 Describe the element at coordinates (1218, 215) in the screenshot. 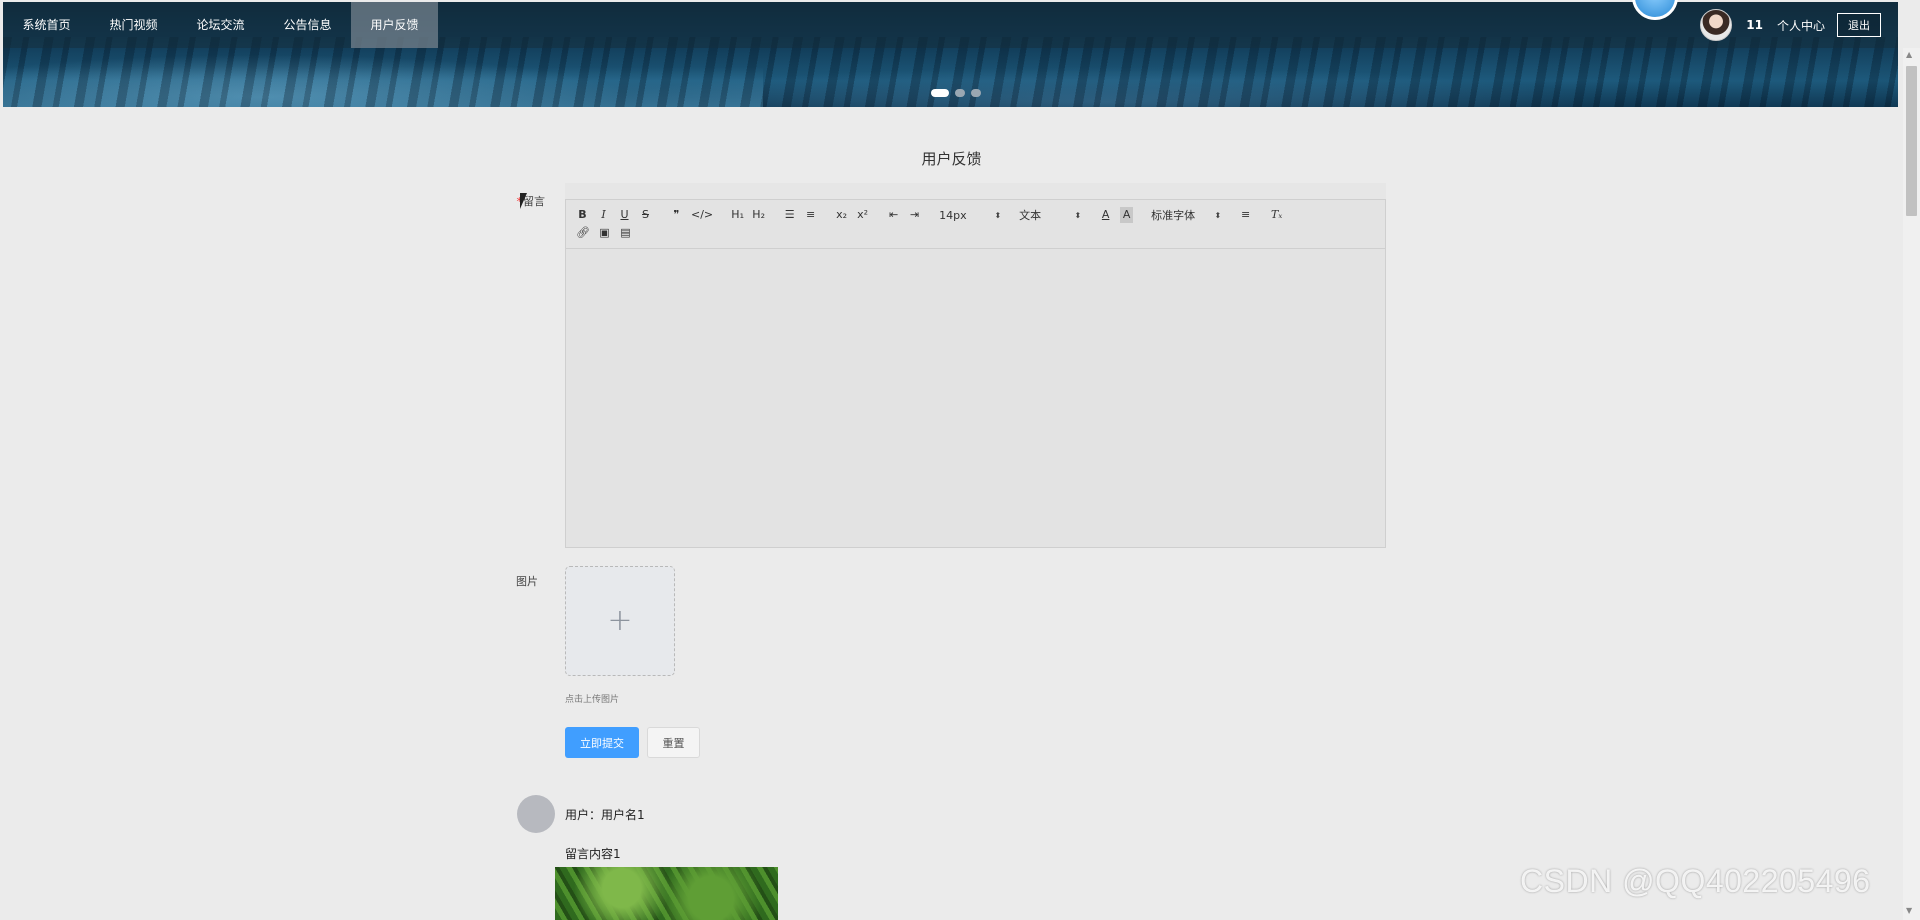

I see `font-family-arrow-icon: ⬍` at that location.